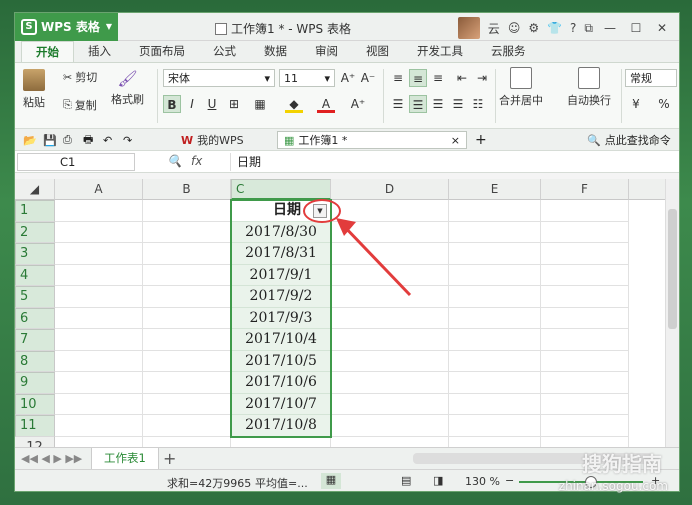 The image size is (692, 505). What do you see at coordinates (35, 297) in the screenshot?
I see `row-header: 5` at bounding box center [35, 297].